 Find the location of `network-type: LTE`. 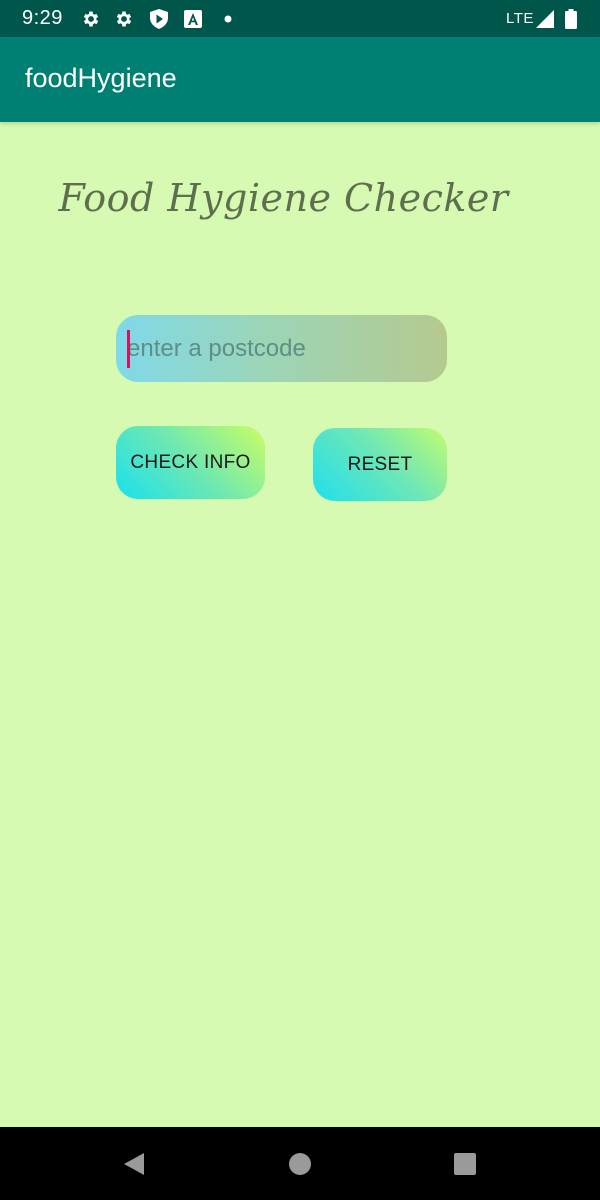

network-type: LTE is located at coordinates (520, 18).